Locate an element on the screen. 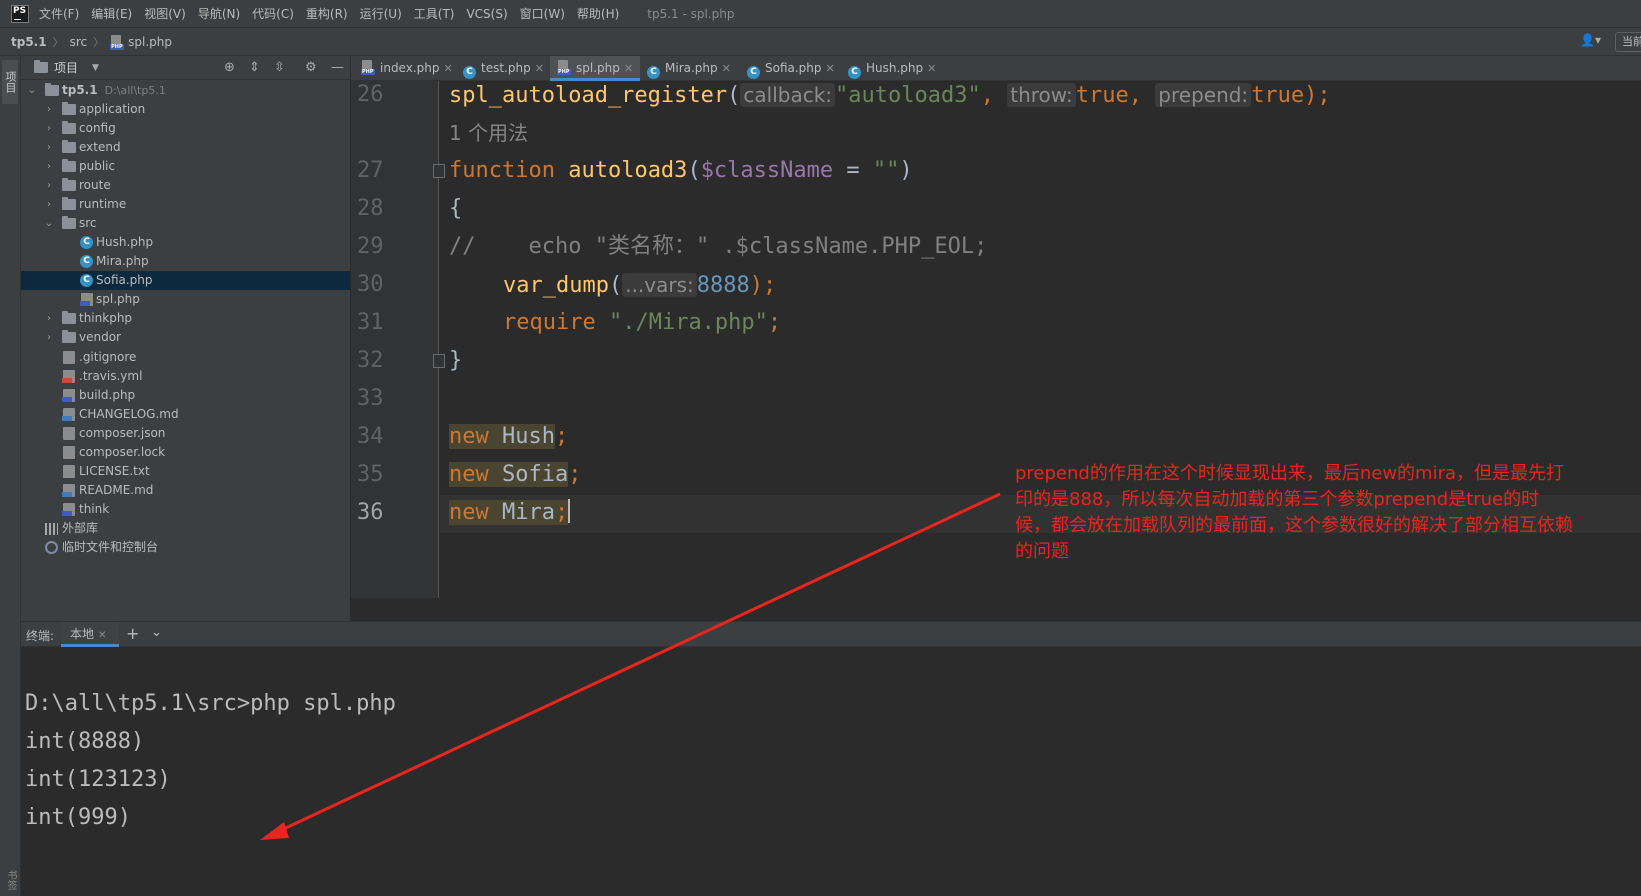 The width and height of the screenshot is (1641, 896). tree-file: .travis.yml is located at coordinates (185, 376).